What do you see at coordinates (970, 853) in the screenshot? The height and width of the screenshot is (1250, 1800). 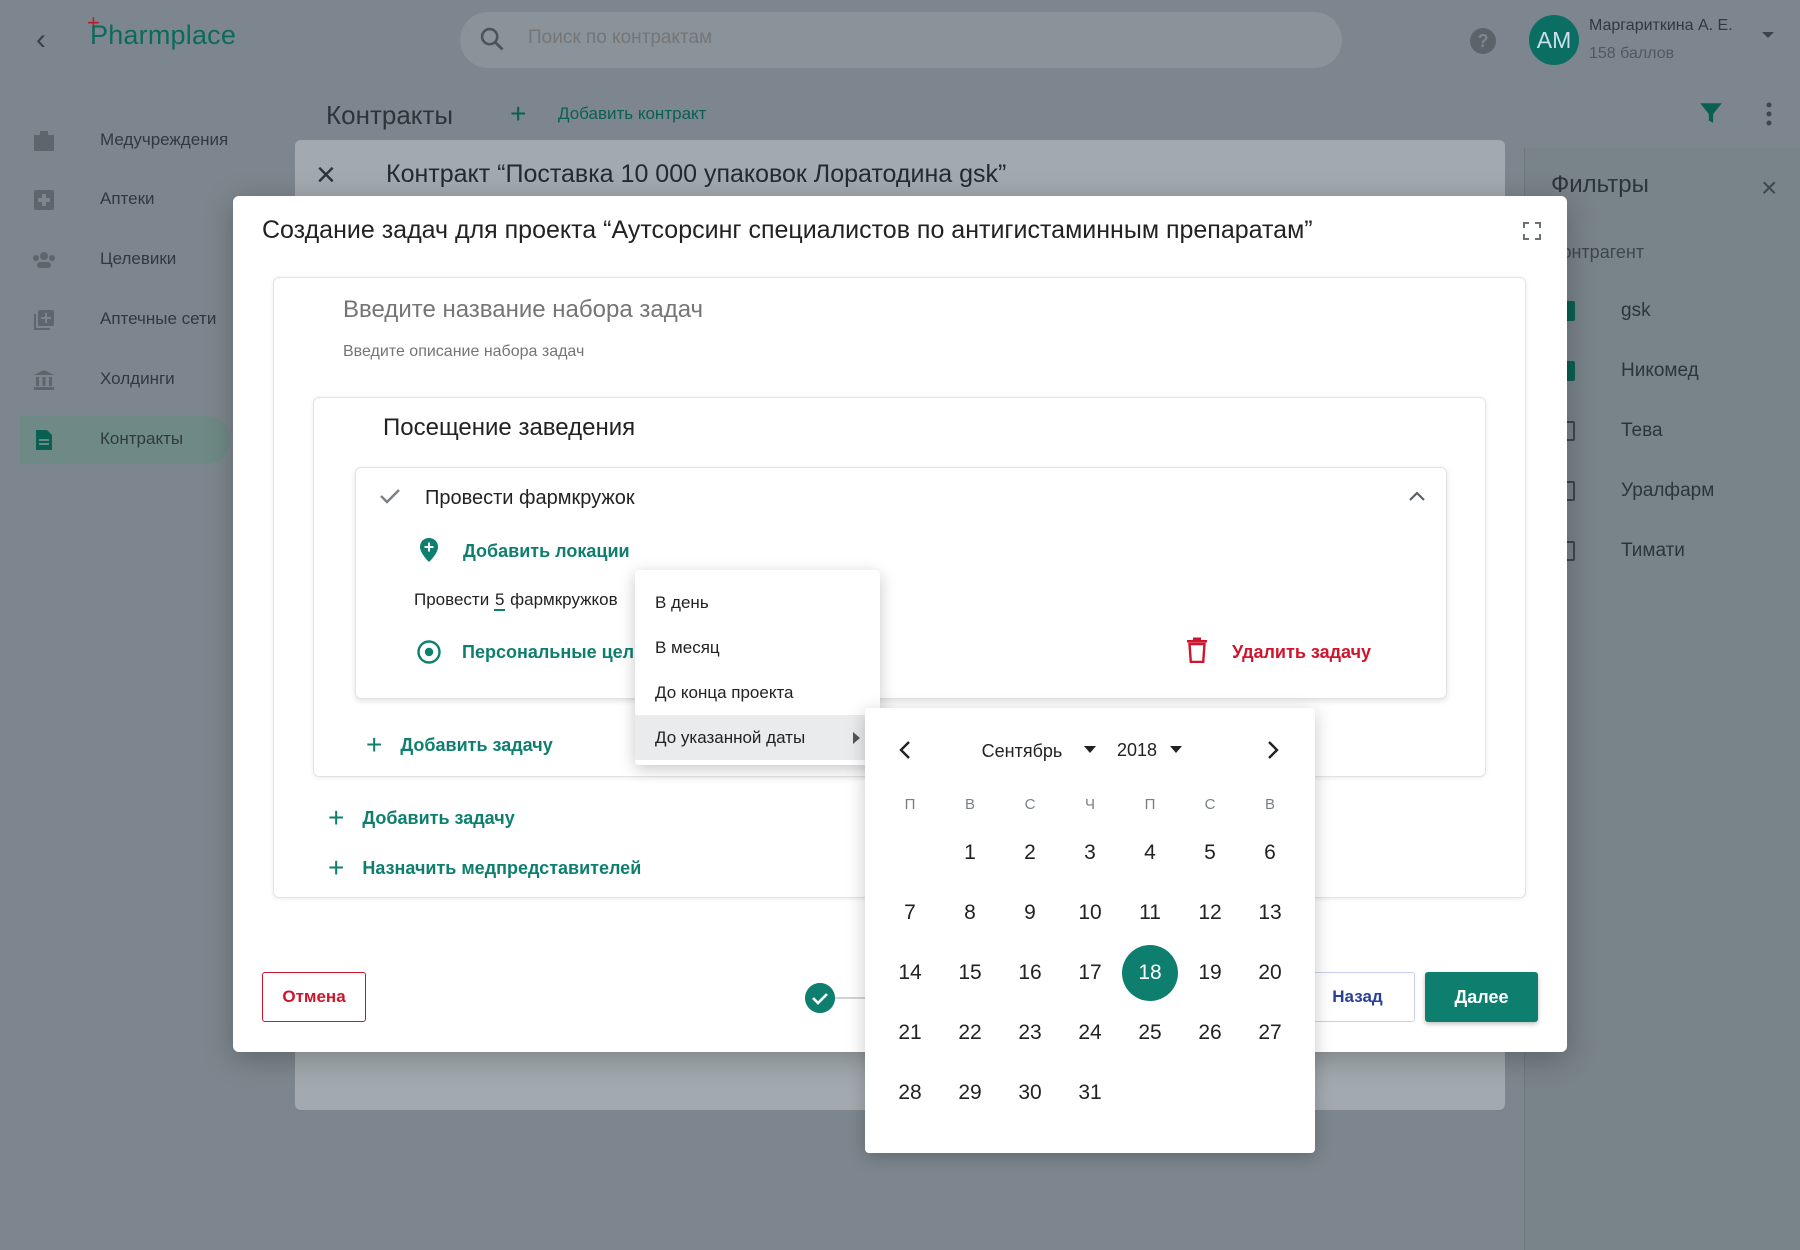 I see `calendar-day: 1` at bounding box center [970, 853].